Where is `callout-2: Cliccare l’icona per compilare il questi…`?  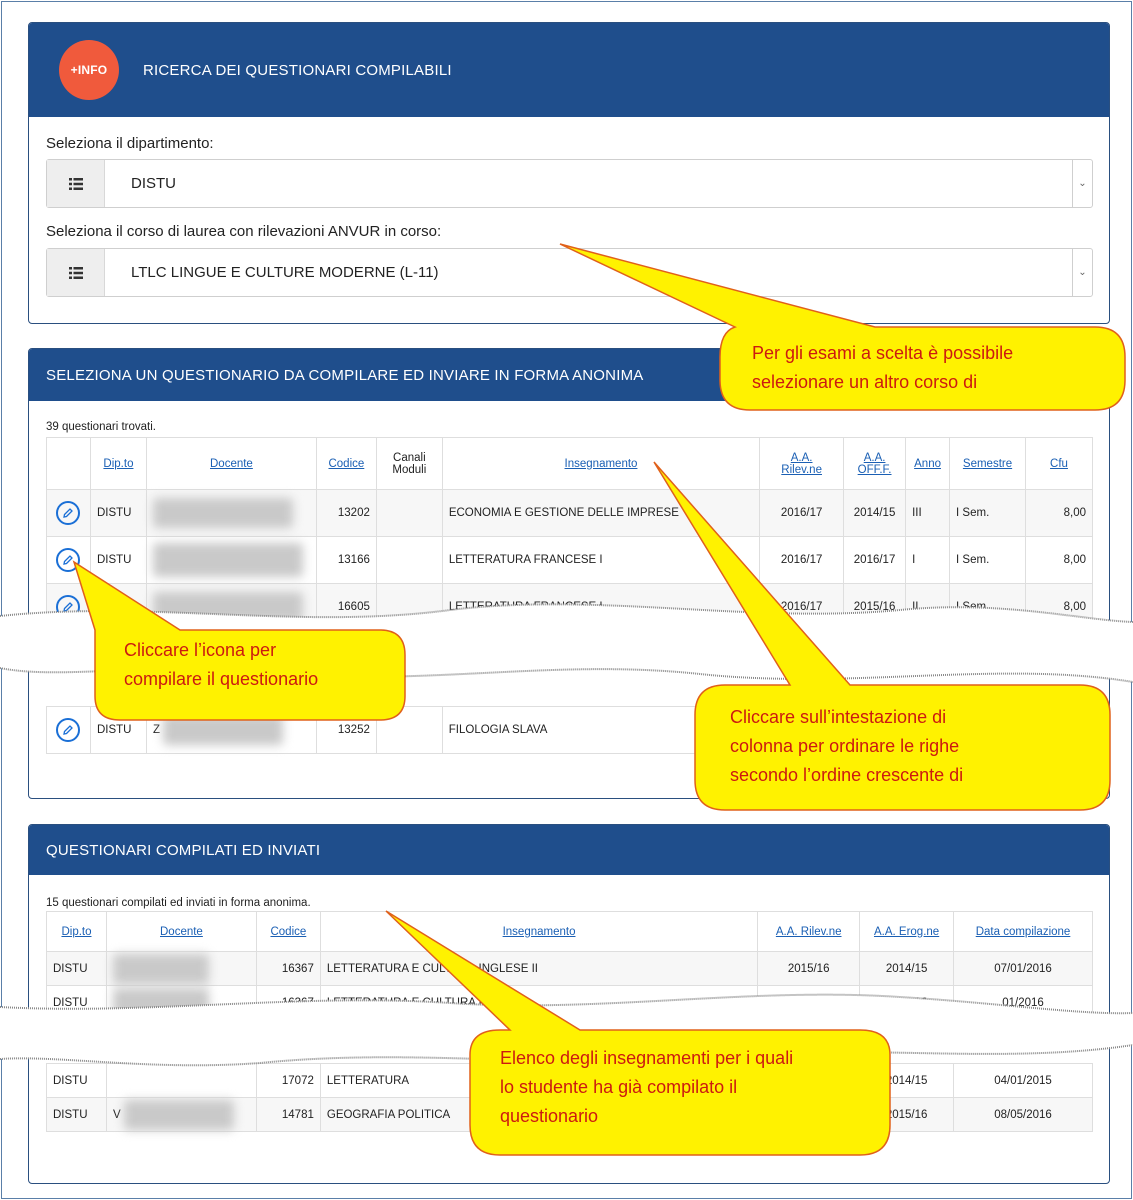 callout-2: Cliccare l’icona per compilare il questi… is located at coordinates (221, 665).